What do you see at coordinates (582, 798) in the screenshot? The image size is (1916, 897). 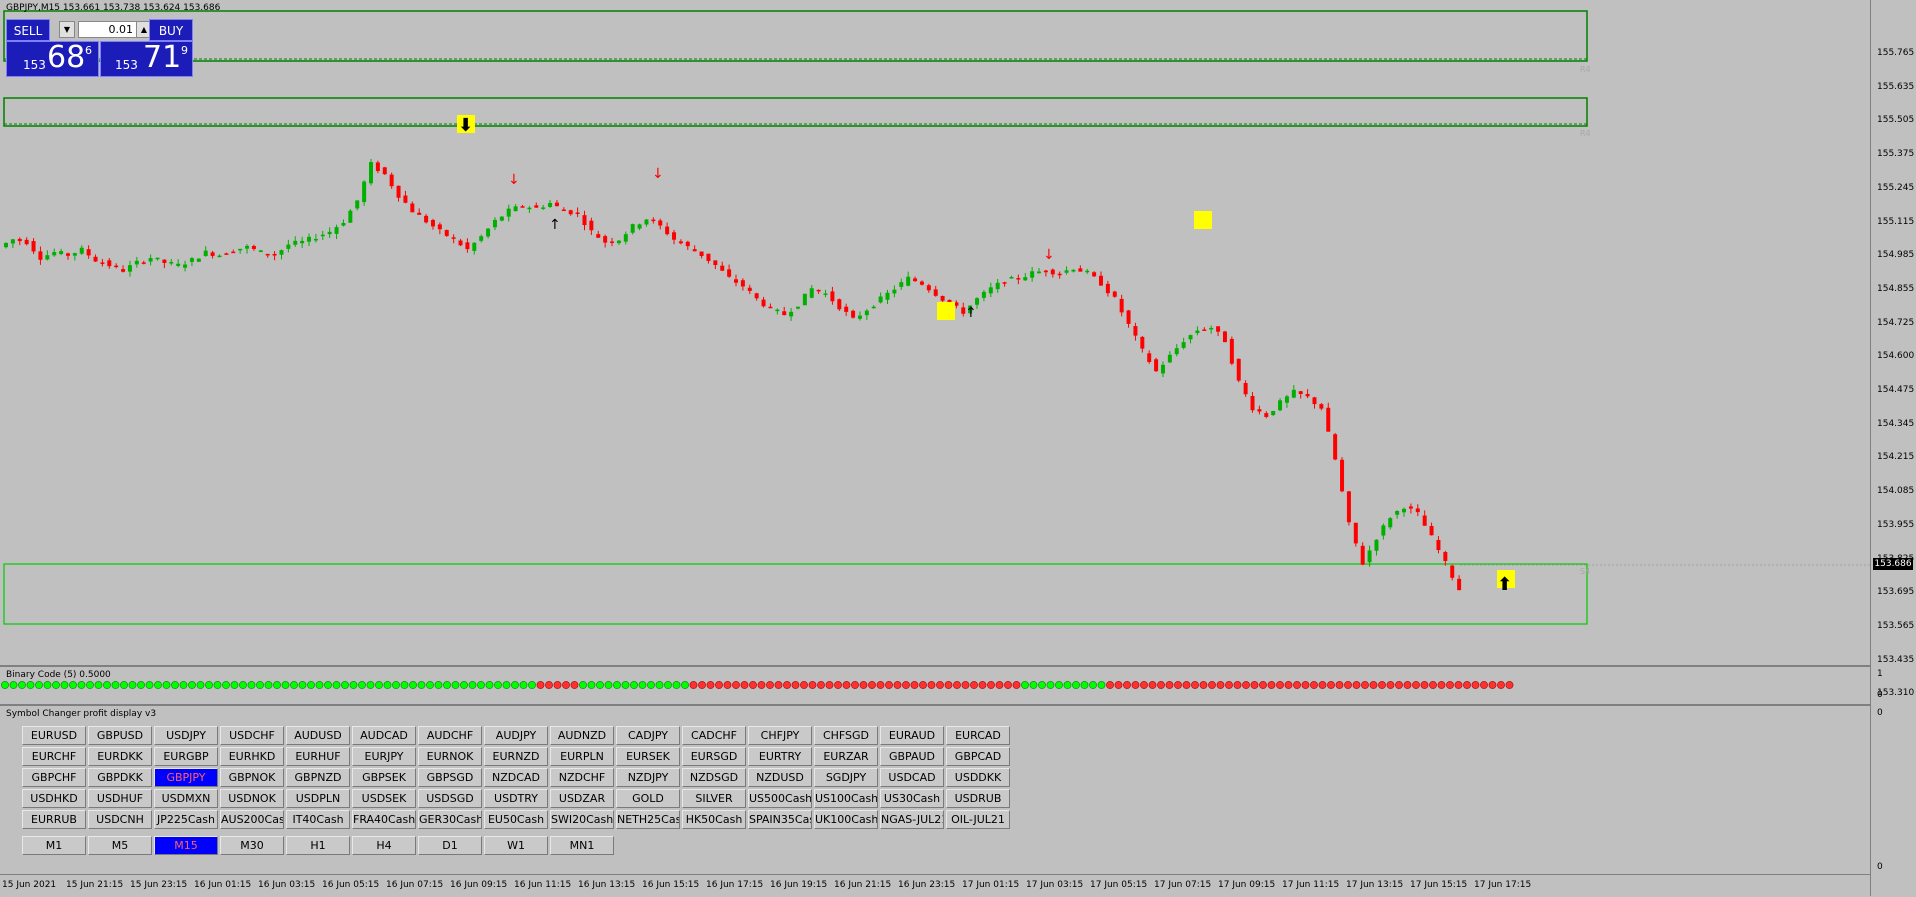 I see `symbol-button-usdzar: USDZAR` at bounding box center [582, 798].